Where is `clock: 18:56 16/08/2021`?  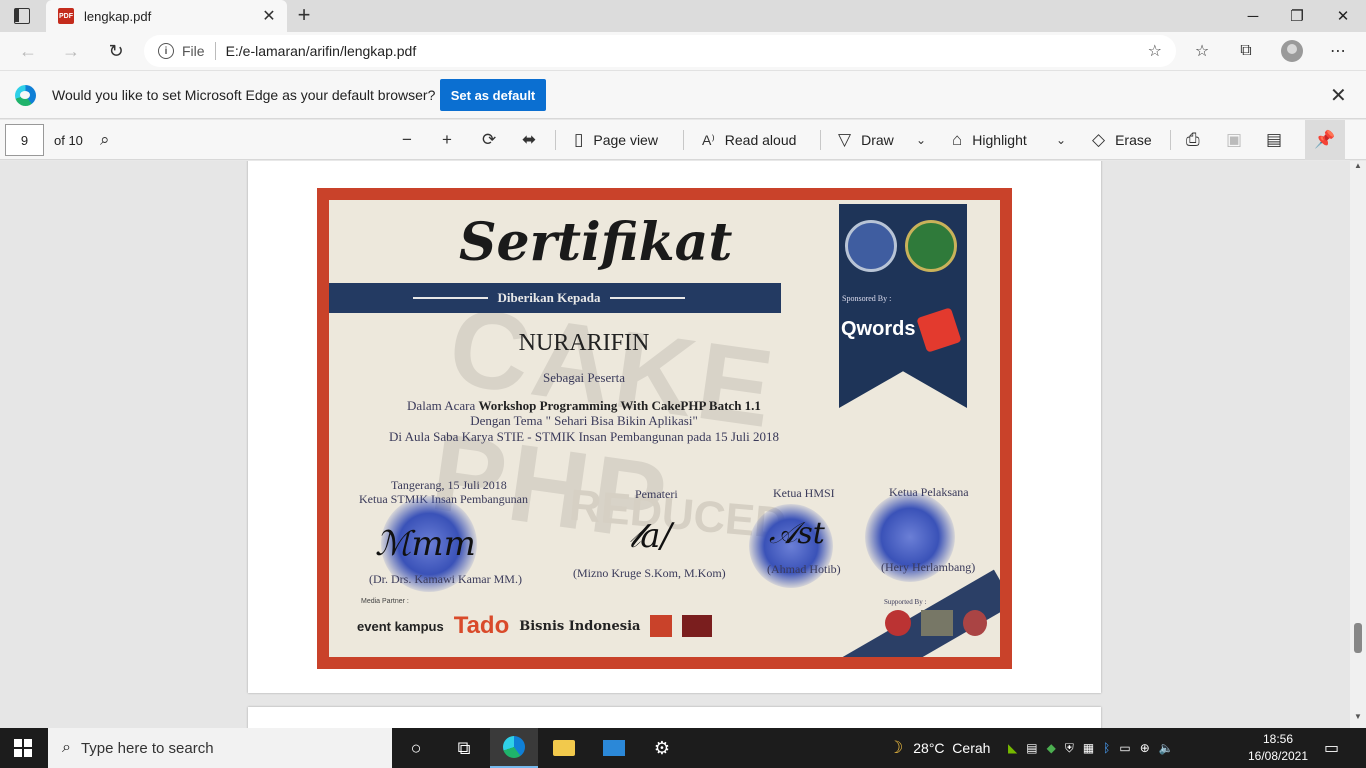
clock: 18:56 16/08/2021 is located at coordinates (1278, 748).